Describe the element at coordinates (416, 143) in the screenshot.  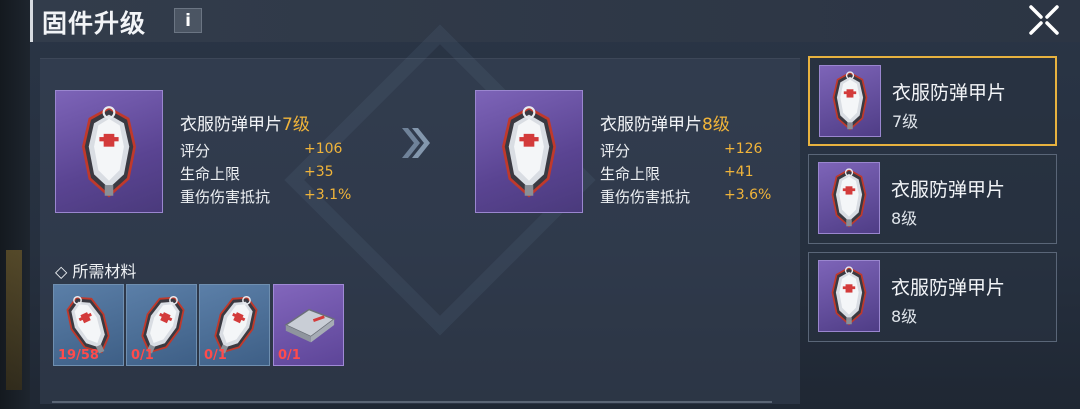
I see `upgrade-arrow-icon` at that location.